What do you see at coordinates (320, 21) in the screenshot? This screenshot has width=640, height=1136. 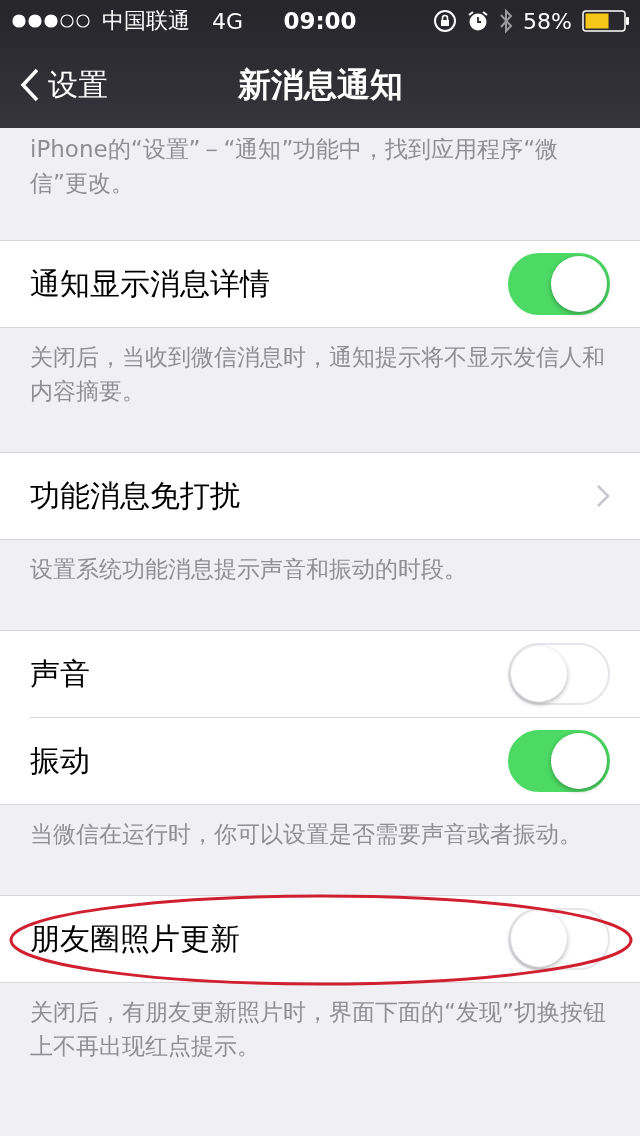 I see `status-time: 09:00` at bounding box center [320, 21].